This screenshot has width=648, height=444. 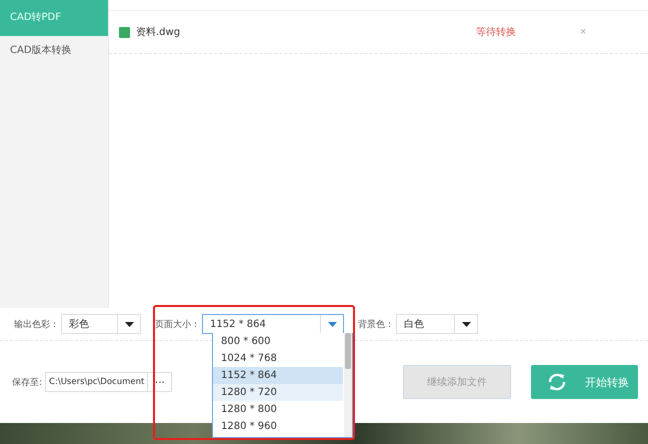 I want to click on file-icon, so click(x=124, y=32).